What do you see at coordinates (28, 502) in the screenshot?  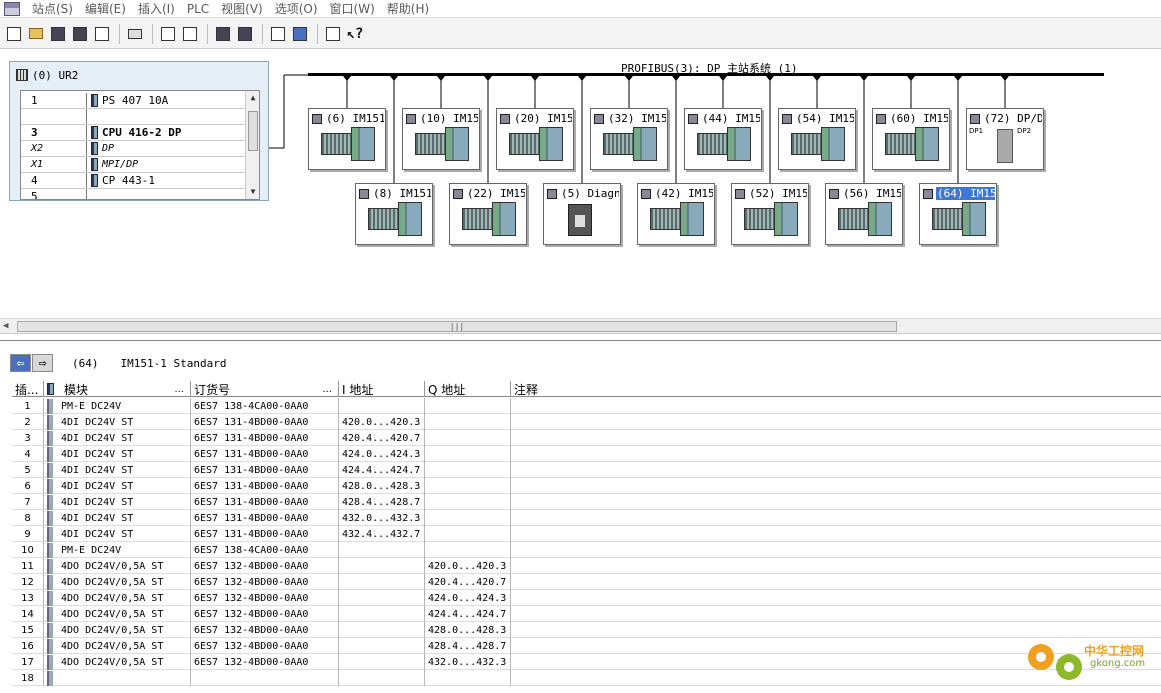 I see `slot-cell: 7` at bounding box center [28, 502].